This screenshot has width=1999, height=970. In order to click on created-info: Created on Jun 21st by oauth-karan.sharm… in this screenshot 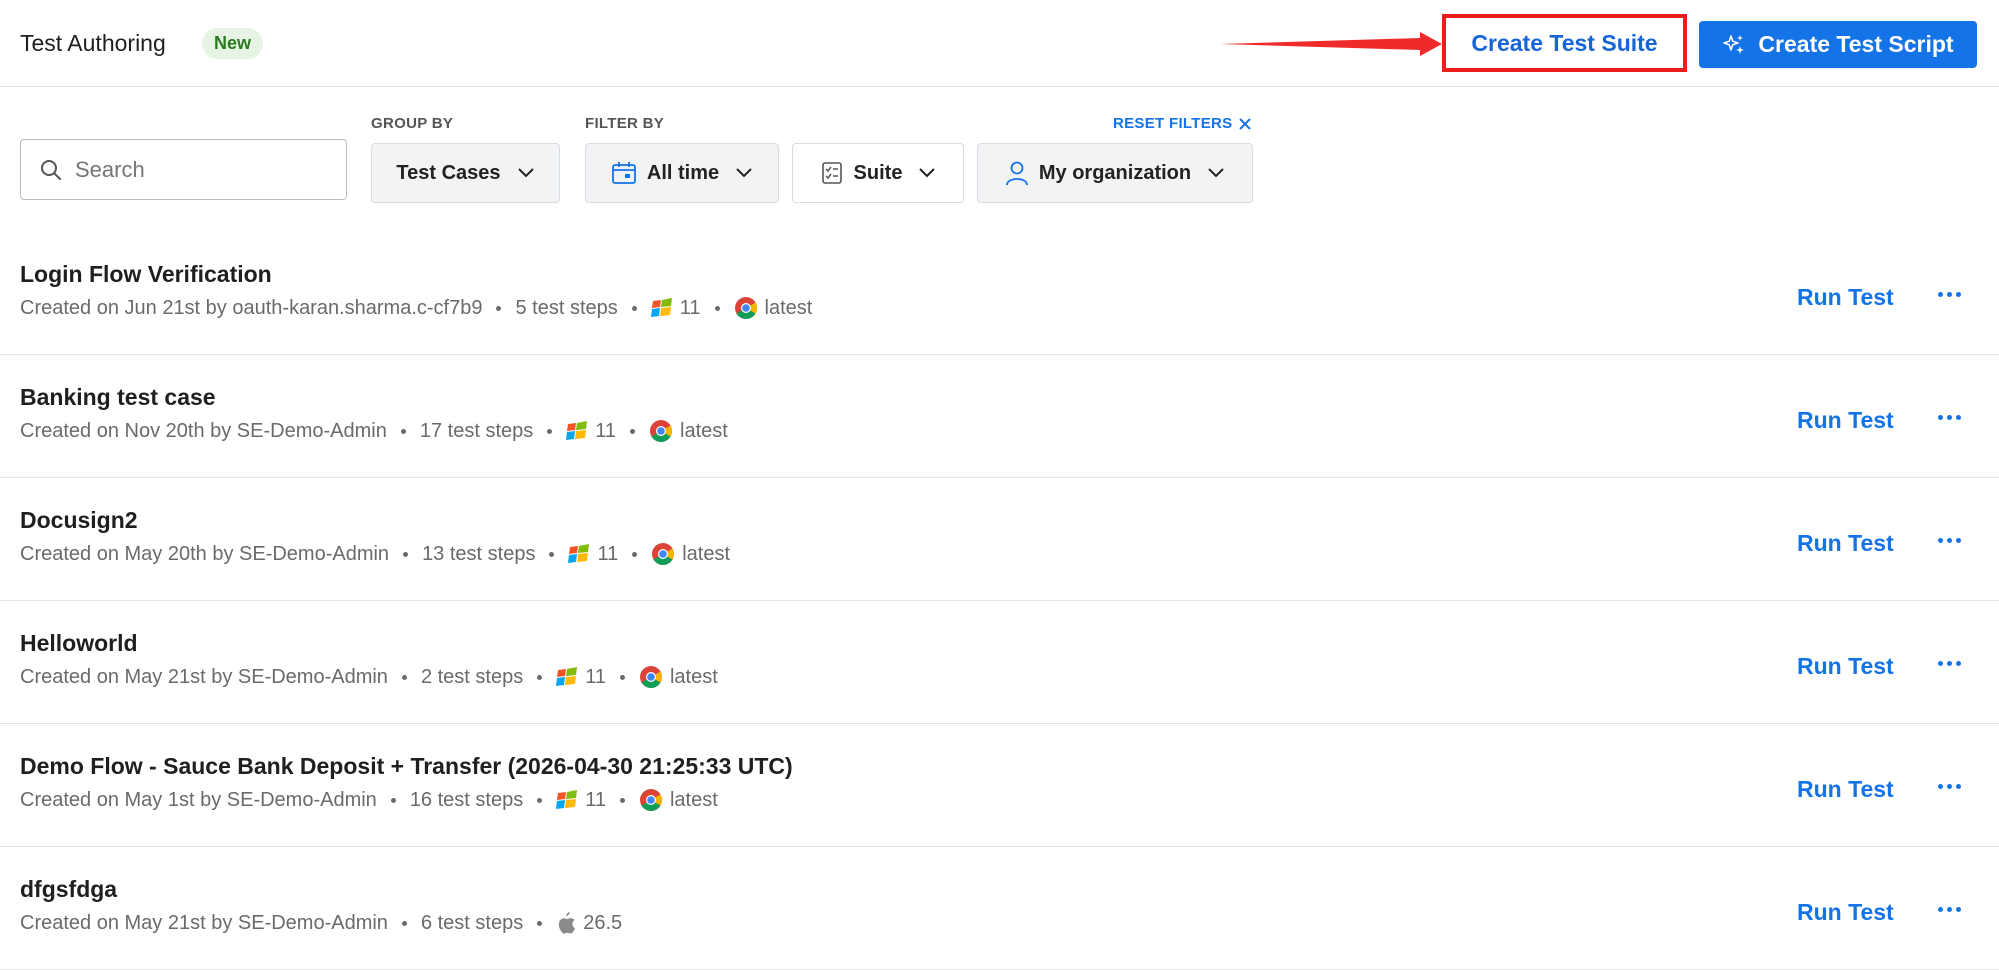, I will do `click(251, 307)`.